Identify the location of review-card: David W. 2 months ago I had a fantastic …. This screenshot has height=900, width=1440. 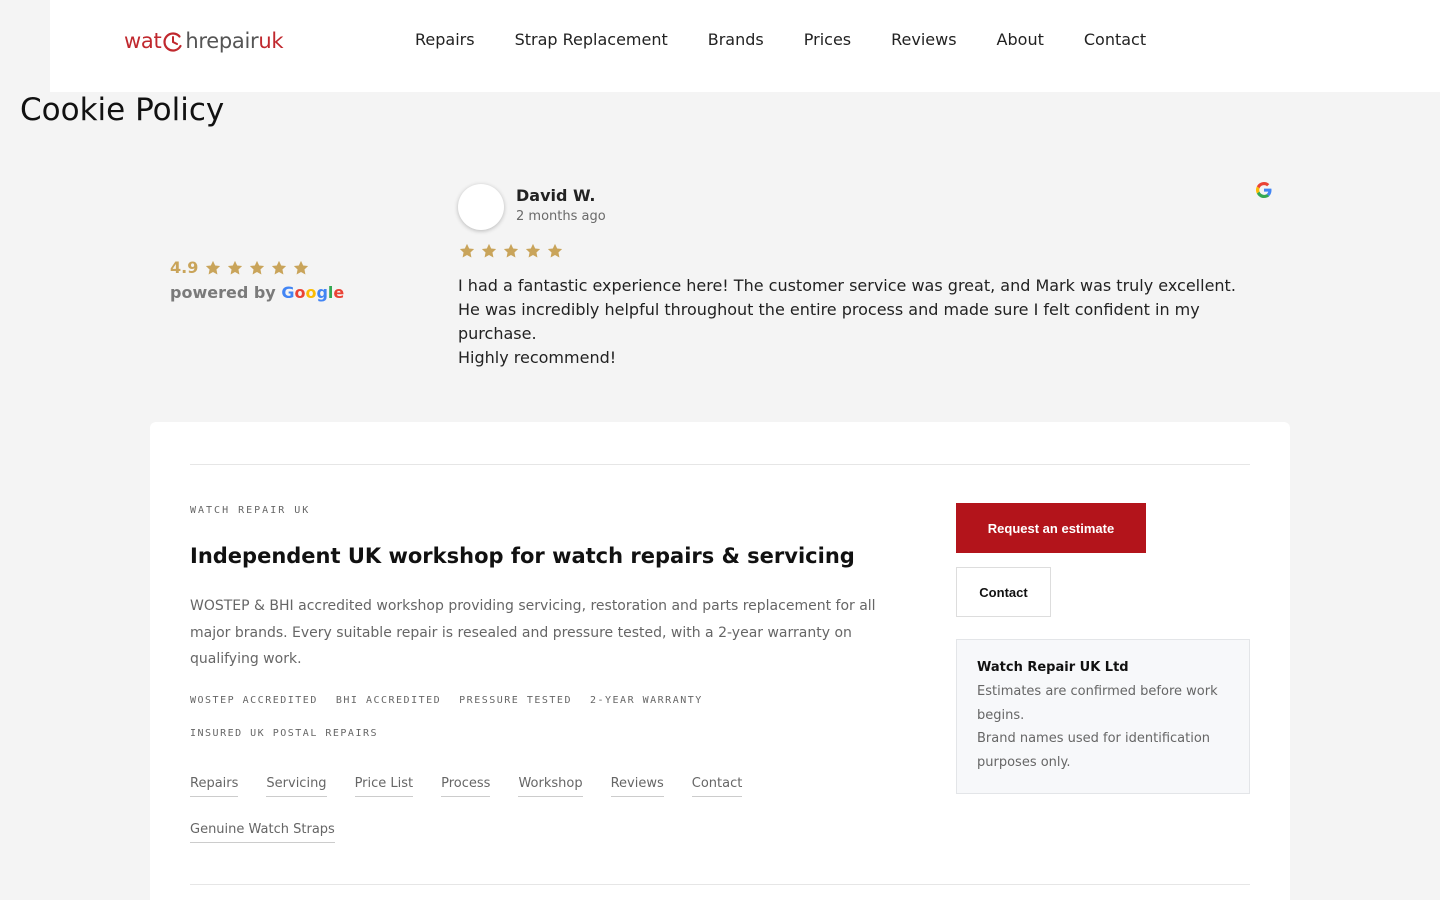
(868, 276).